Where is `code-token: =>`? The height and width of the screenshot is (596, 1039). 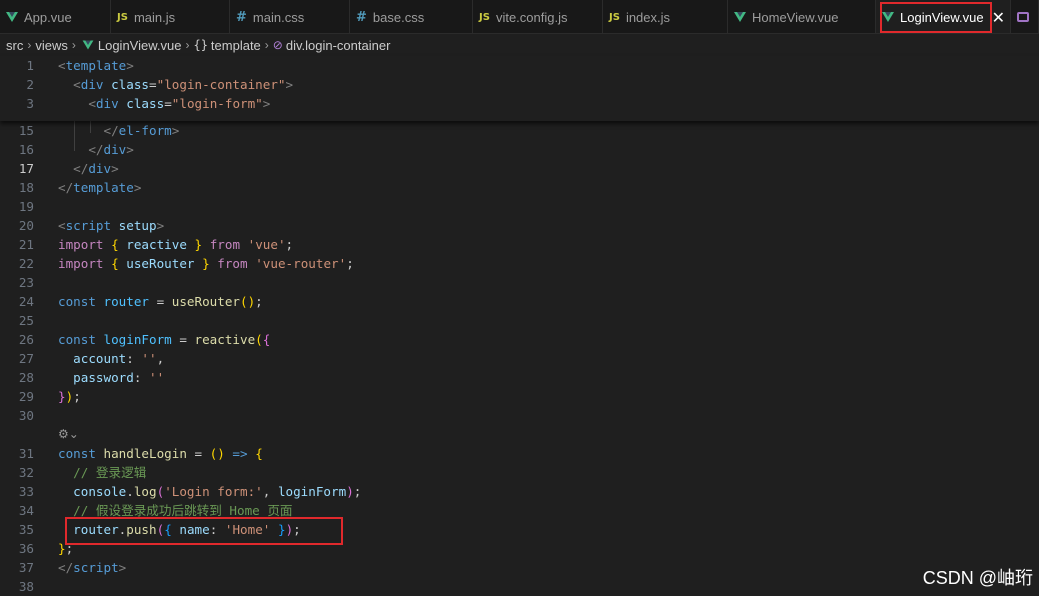
code-token: => is located at coordinates (236, 453).